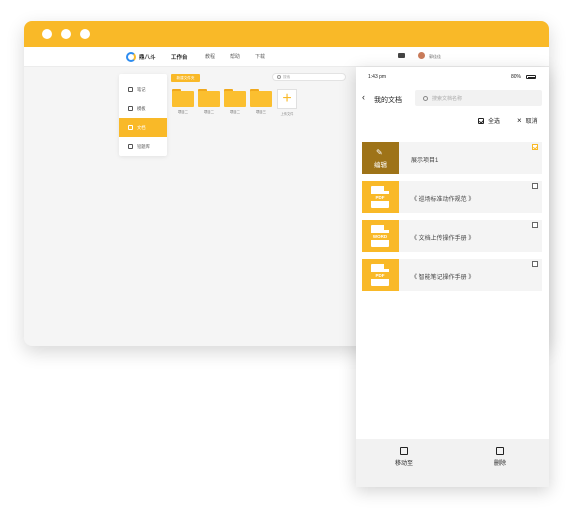 The image size is (574, 509). What do you see at coordinates (131, 57) in the screenshot?
I see `logo-icon` at bounding box center [131, 57].